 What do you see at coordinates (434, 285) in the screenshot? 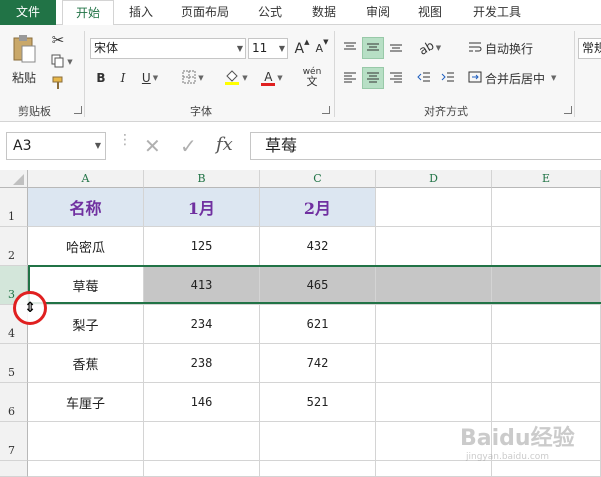
I see `cell-d3` at bounding box center [434, 285].